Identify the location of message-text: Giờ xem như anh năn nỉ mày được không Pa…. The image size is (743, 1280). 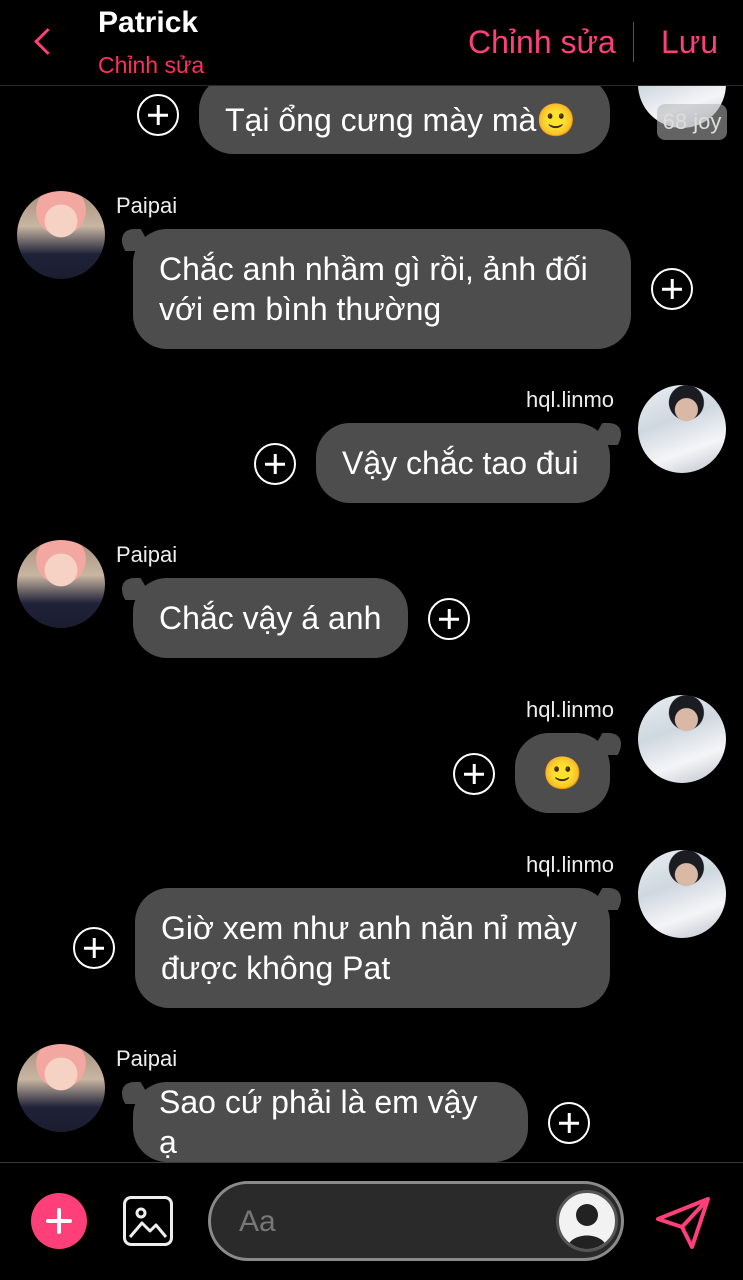
(369, 948).